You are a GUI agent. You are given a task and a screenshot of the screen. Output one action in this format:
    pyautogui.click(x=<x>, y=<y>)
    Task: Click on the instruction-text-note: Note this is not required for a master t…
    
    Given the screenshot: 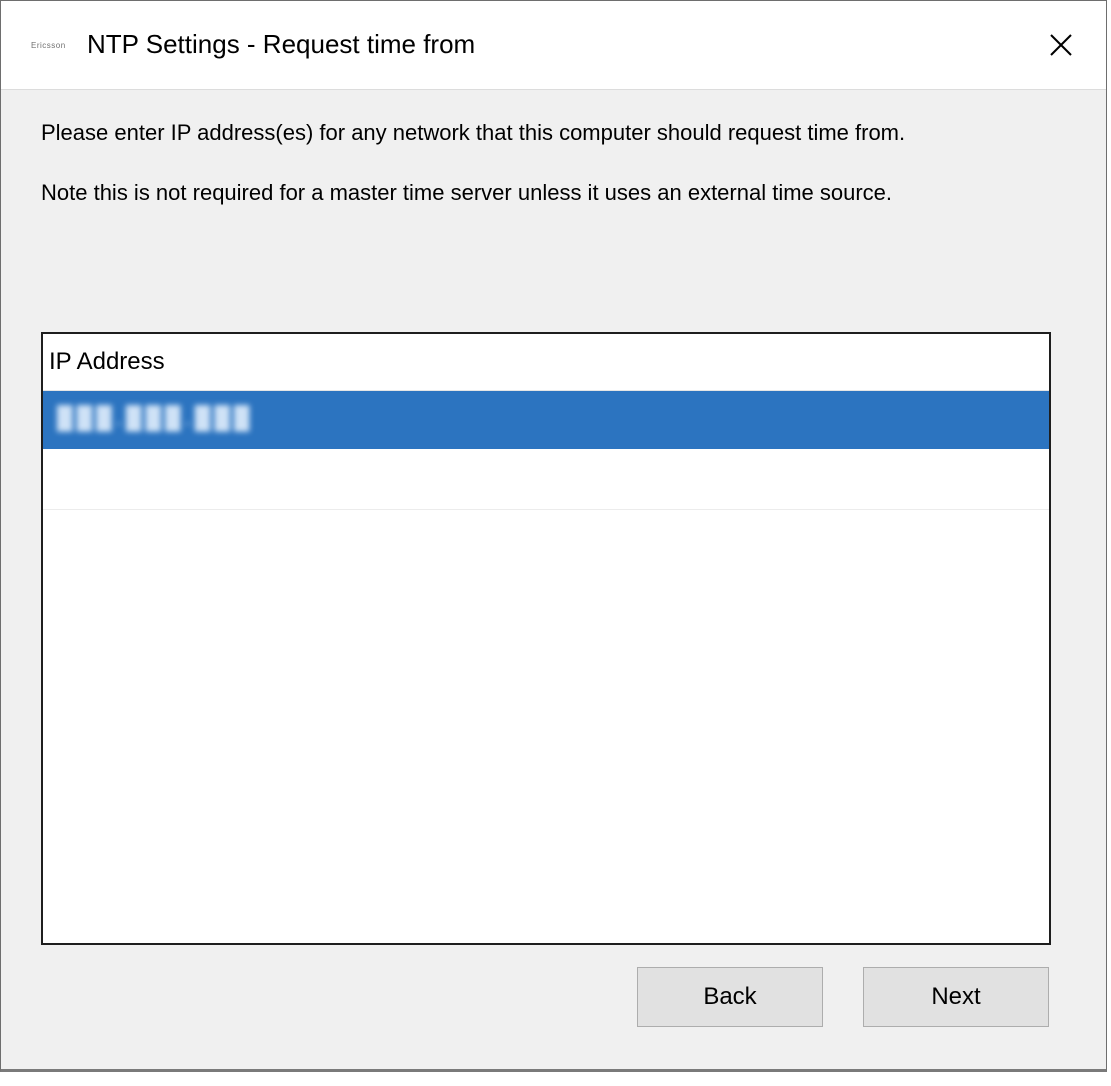 What is the action you would take?
    pyautogui.click(x=467, y=192)
    